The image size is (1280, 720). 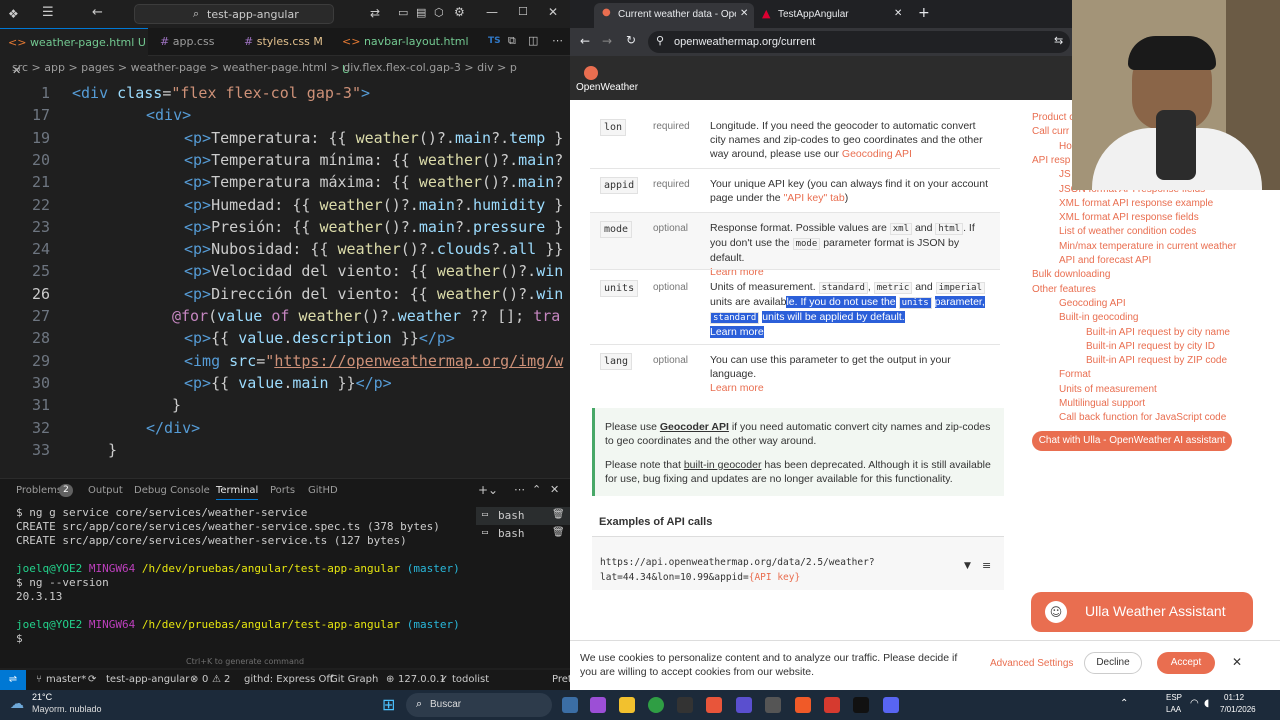 What do you see at coordinates (227, 680) in the screenshot?
I see `warning-count: 2` at bounding box center [227, 680].